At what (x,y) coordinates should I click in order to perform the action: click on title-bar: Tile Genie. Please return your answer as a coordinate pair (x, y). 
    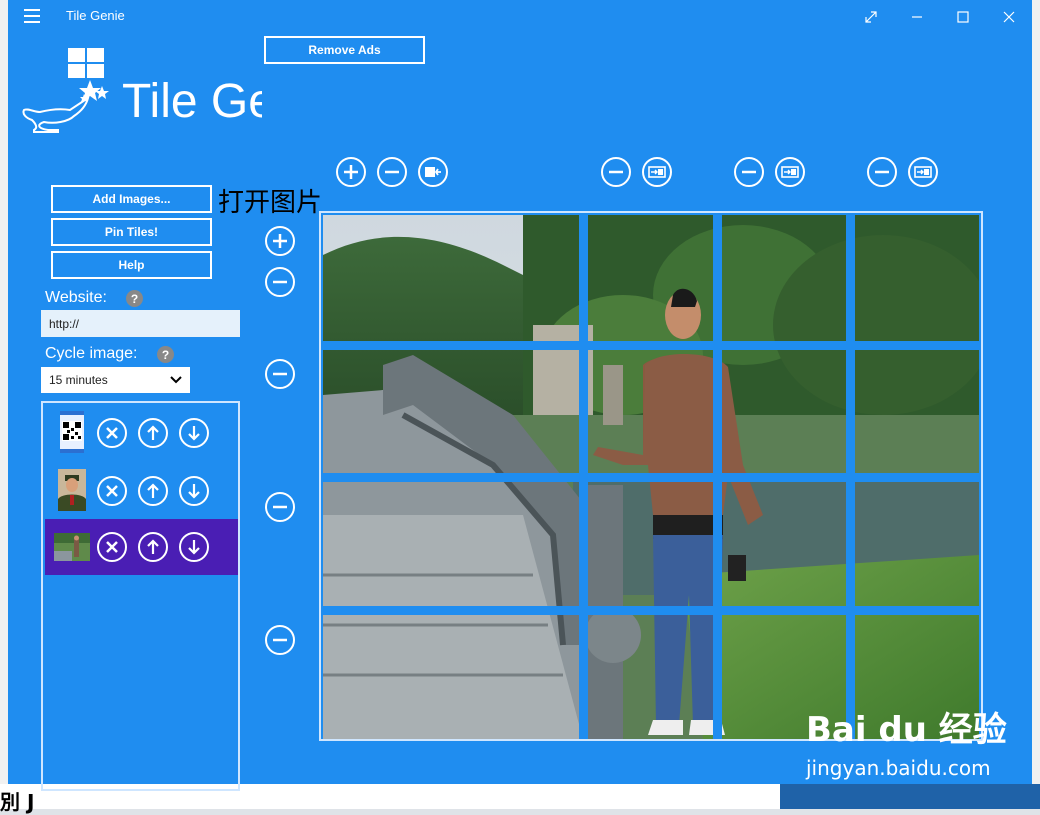
    Looking at the image, I should click on (520, 16).